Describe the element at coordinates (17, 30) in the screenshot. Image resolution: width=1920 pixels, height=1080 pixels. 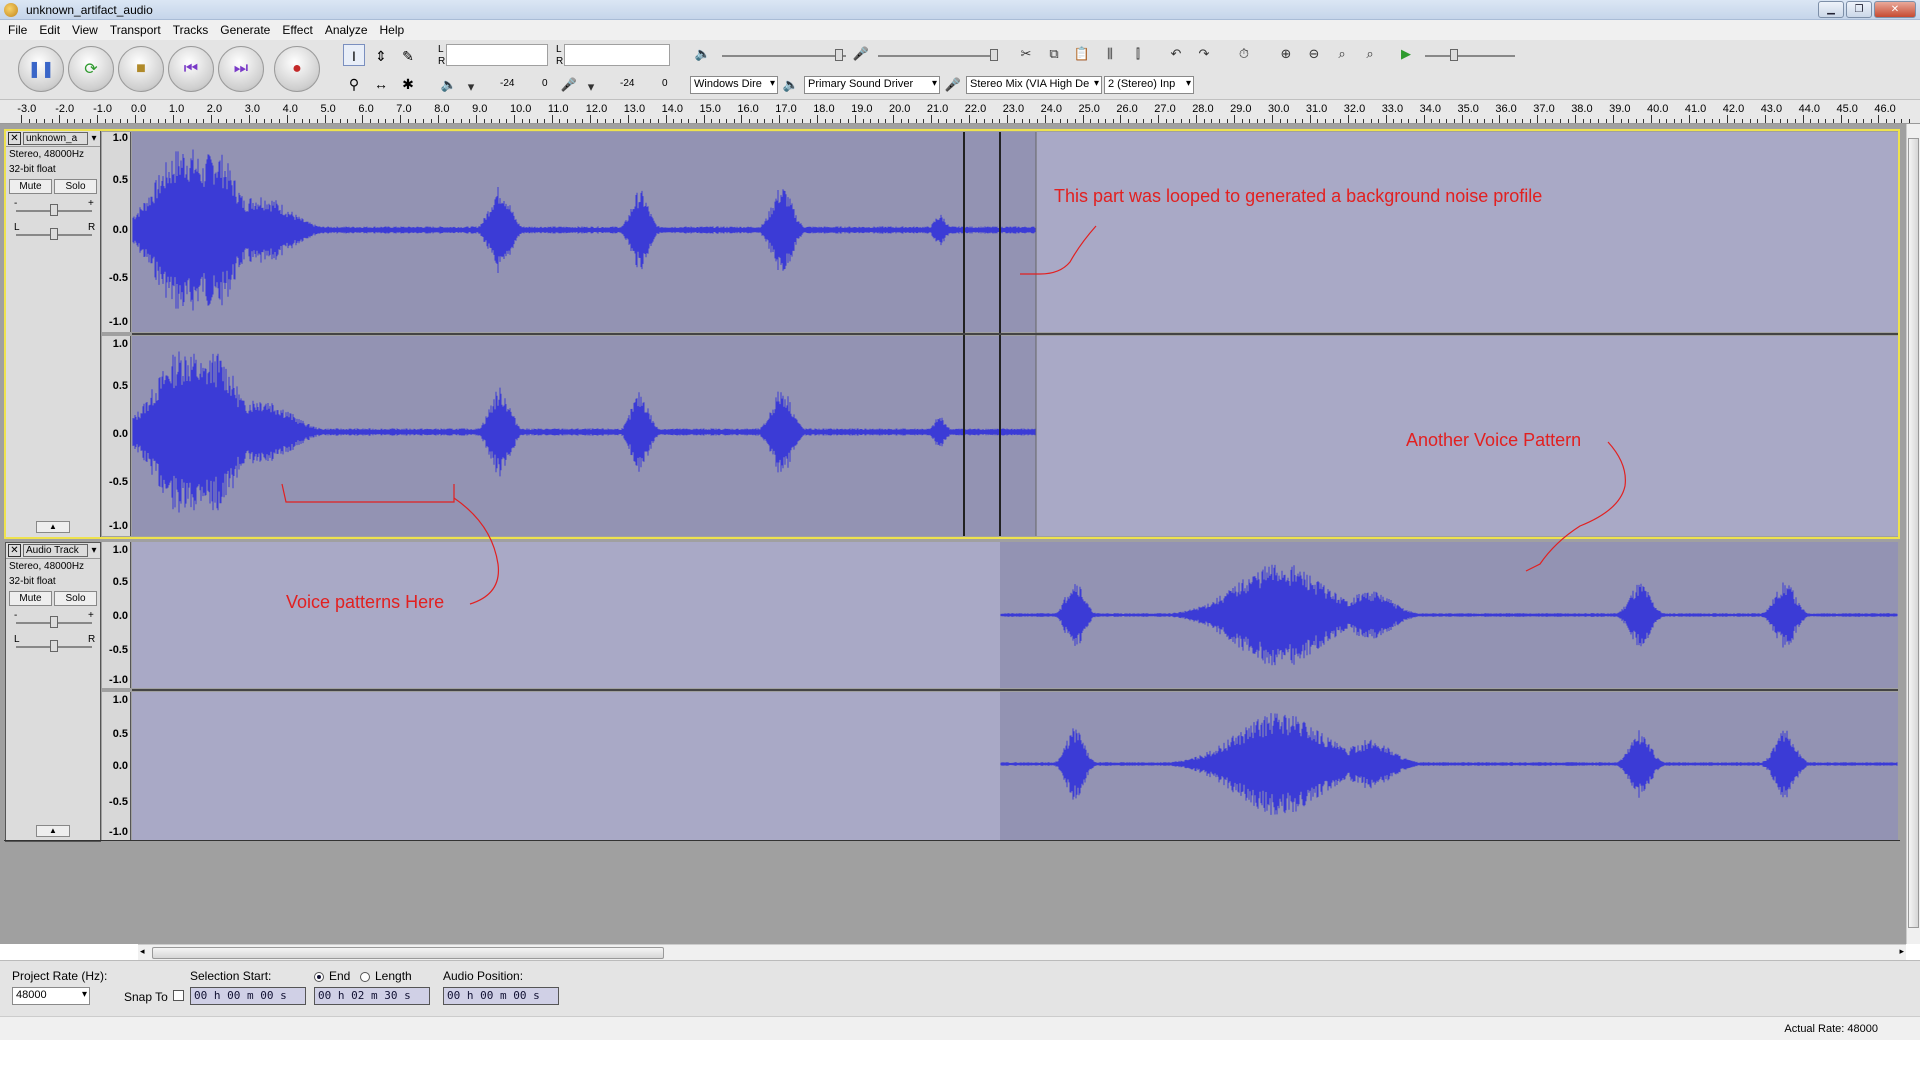
I see `menu-file: File` at that location.